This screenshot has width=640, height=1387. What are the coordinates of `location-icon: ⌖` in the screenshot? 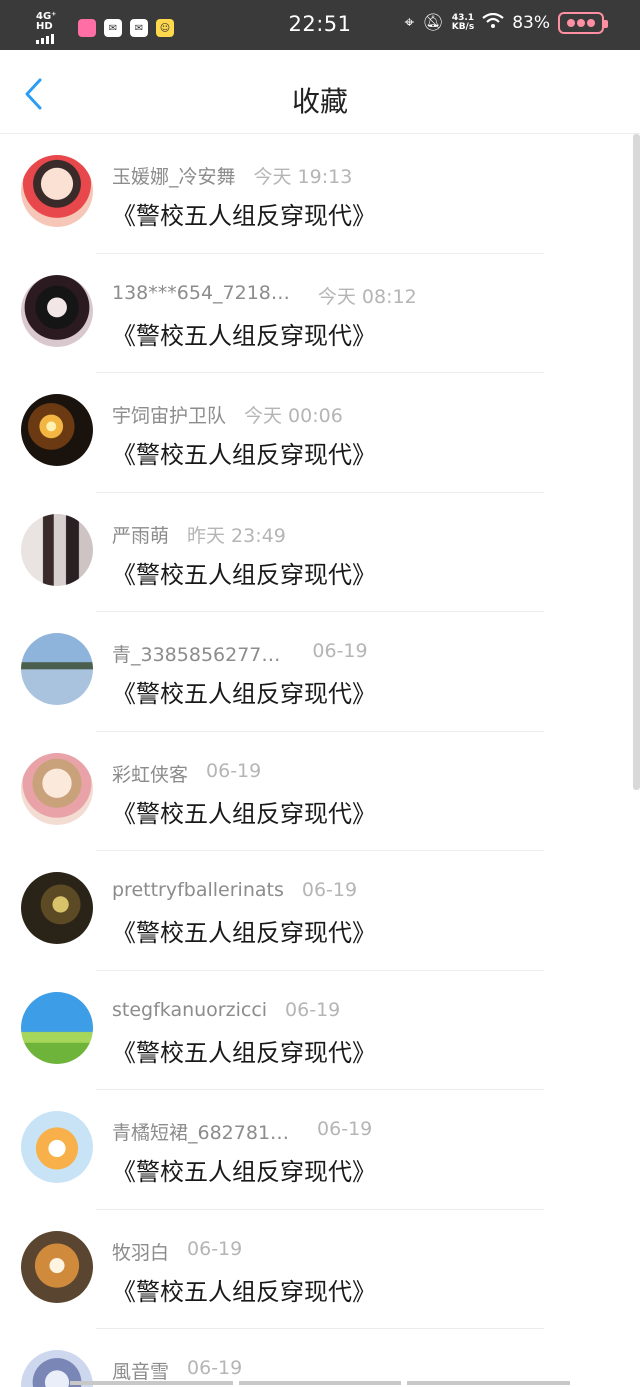 It's located at (409, 23).